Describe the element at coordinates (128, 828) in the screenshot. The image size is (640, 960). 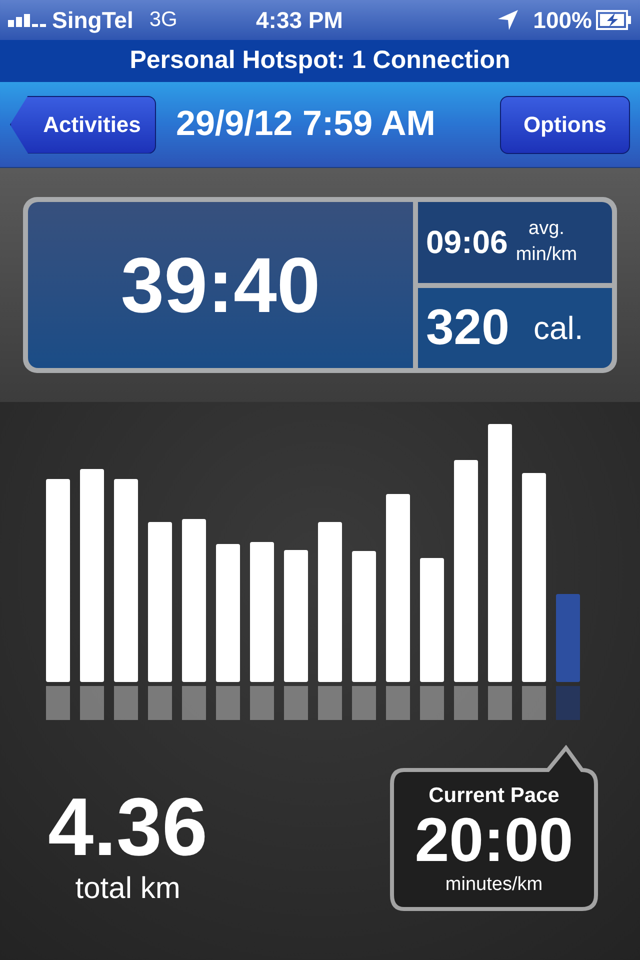
I see `distance-value: 4.36` at that location.